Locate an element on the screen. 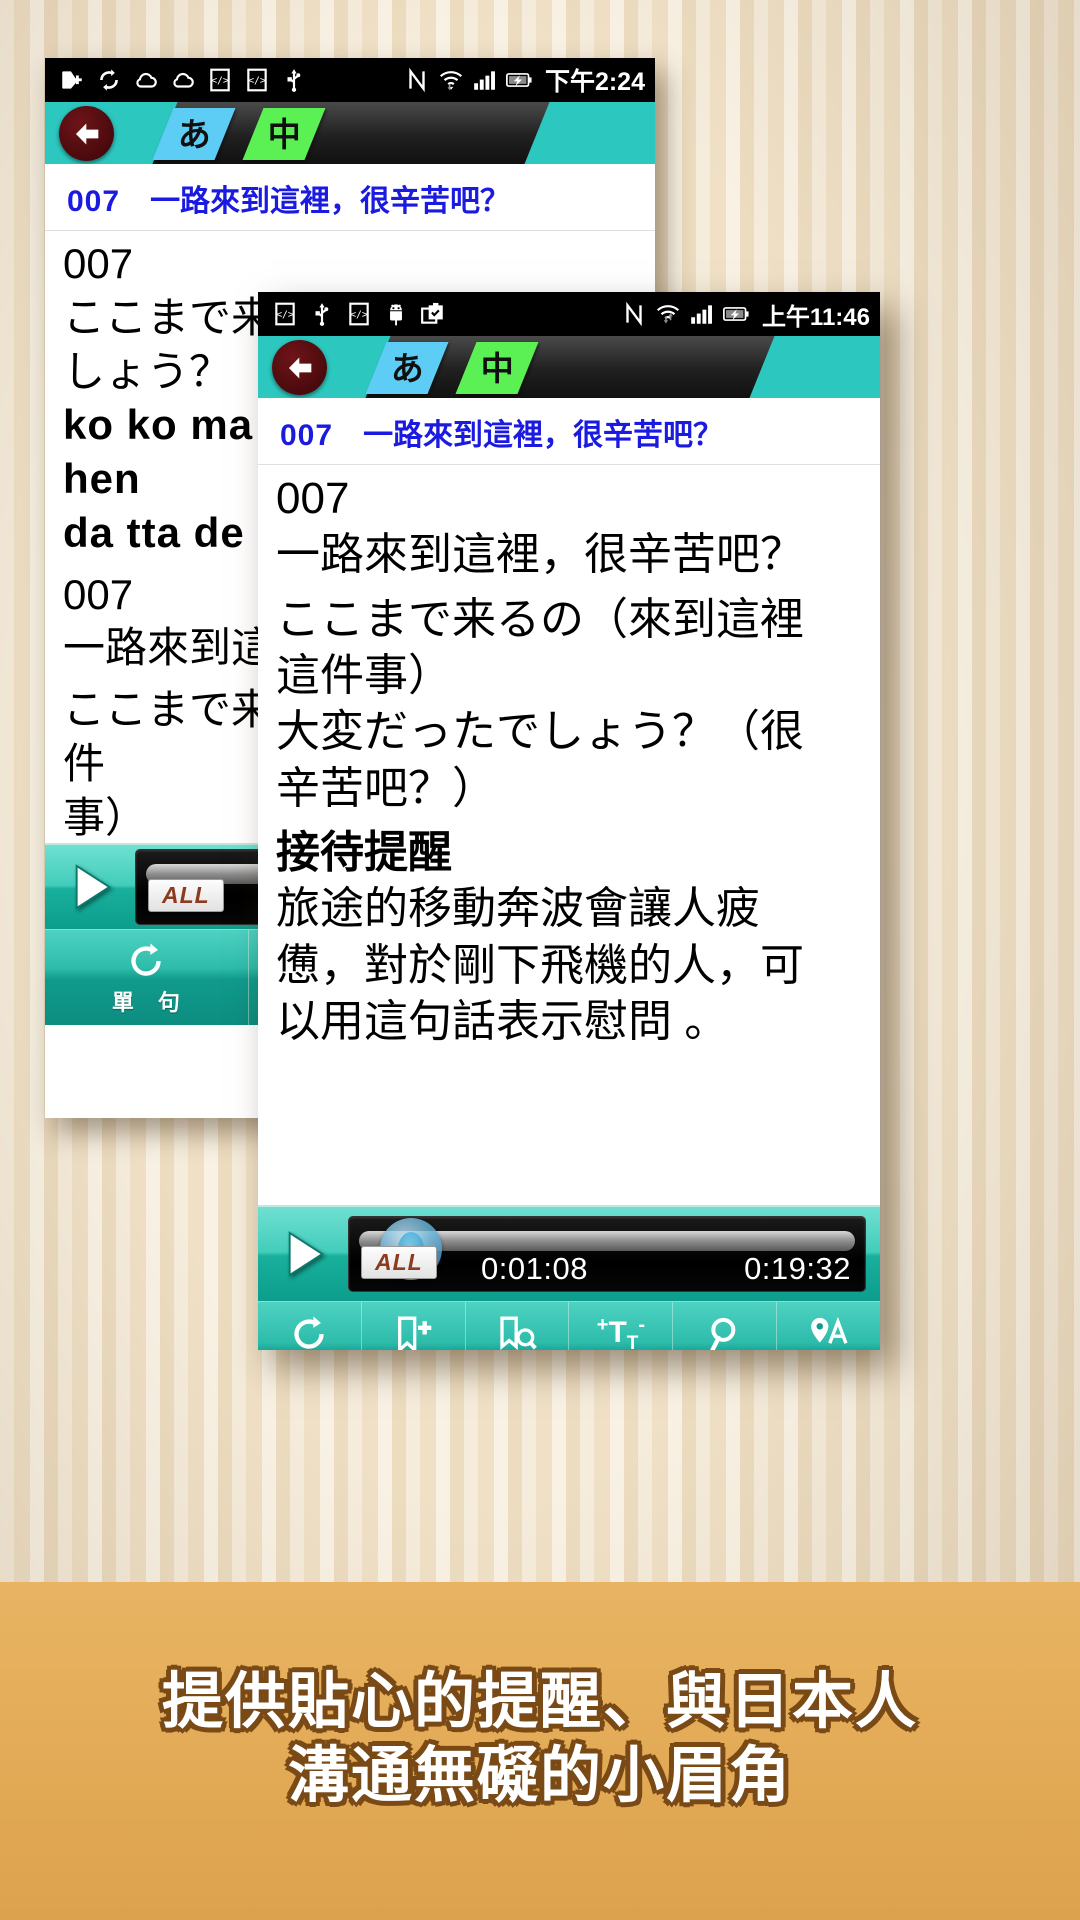 This screenshot has height=1920, width=1080. clipboard-check-icon is located at coordinates (433, 314).